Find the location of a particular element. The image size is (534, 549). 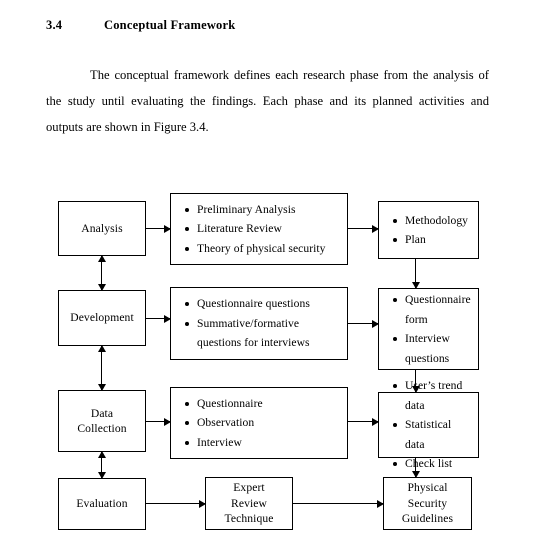

output-item-continuation: form is located at coordinates (416, 319).